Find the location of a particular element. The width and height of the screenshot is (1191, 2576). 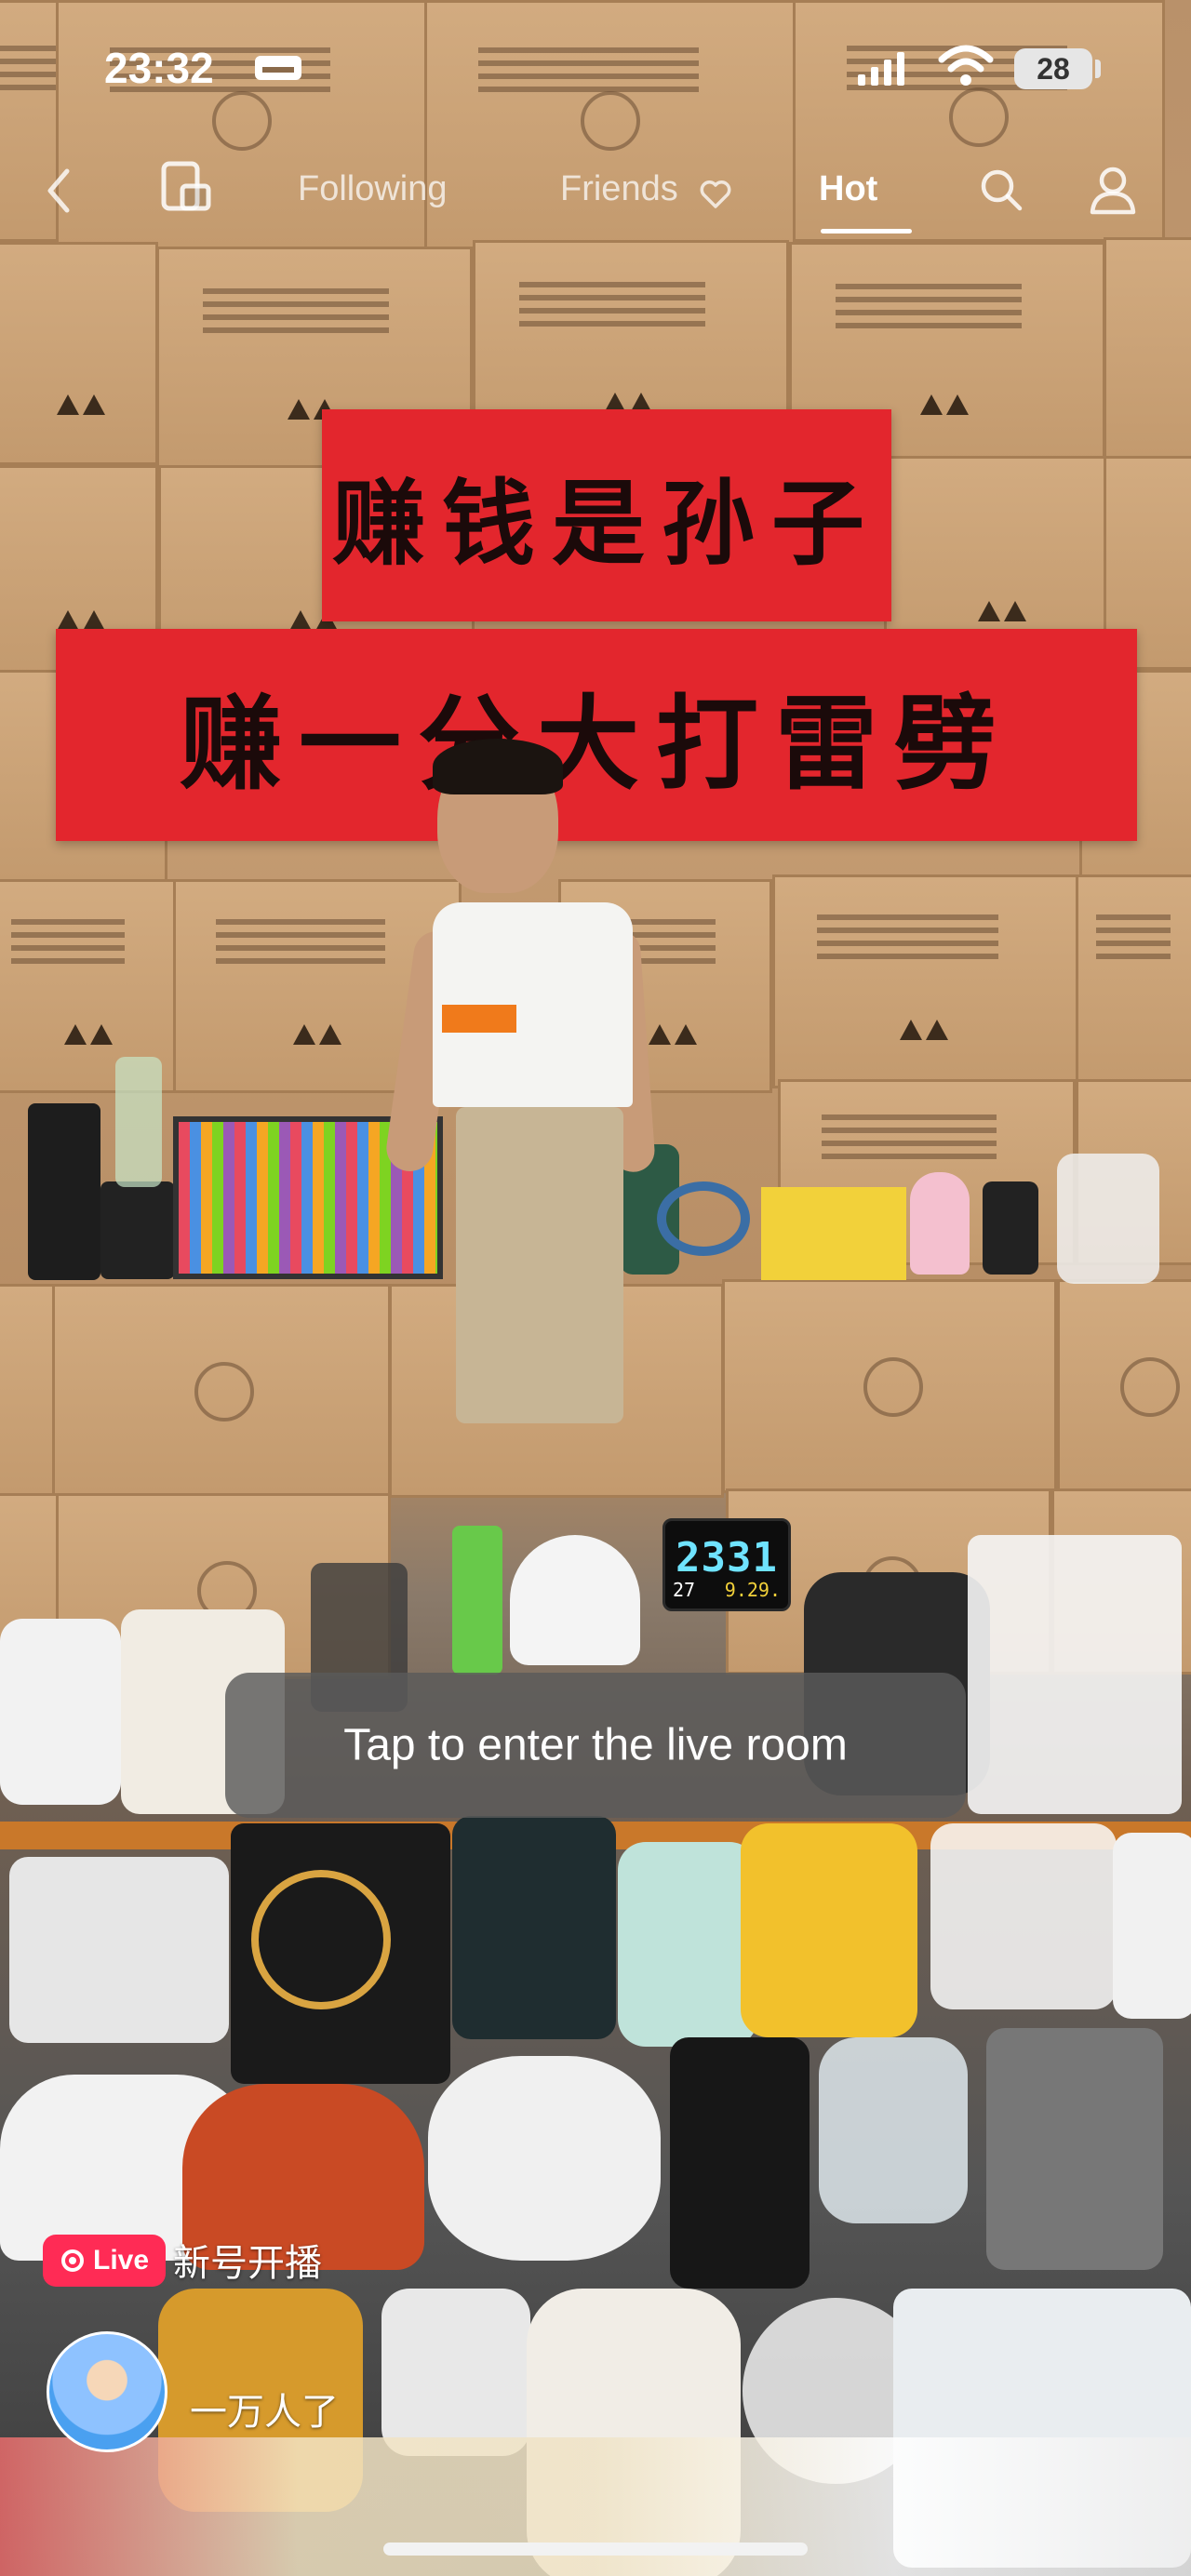

live-badge: Live is located at coordinates (105, 2261).